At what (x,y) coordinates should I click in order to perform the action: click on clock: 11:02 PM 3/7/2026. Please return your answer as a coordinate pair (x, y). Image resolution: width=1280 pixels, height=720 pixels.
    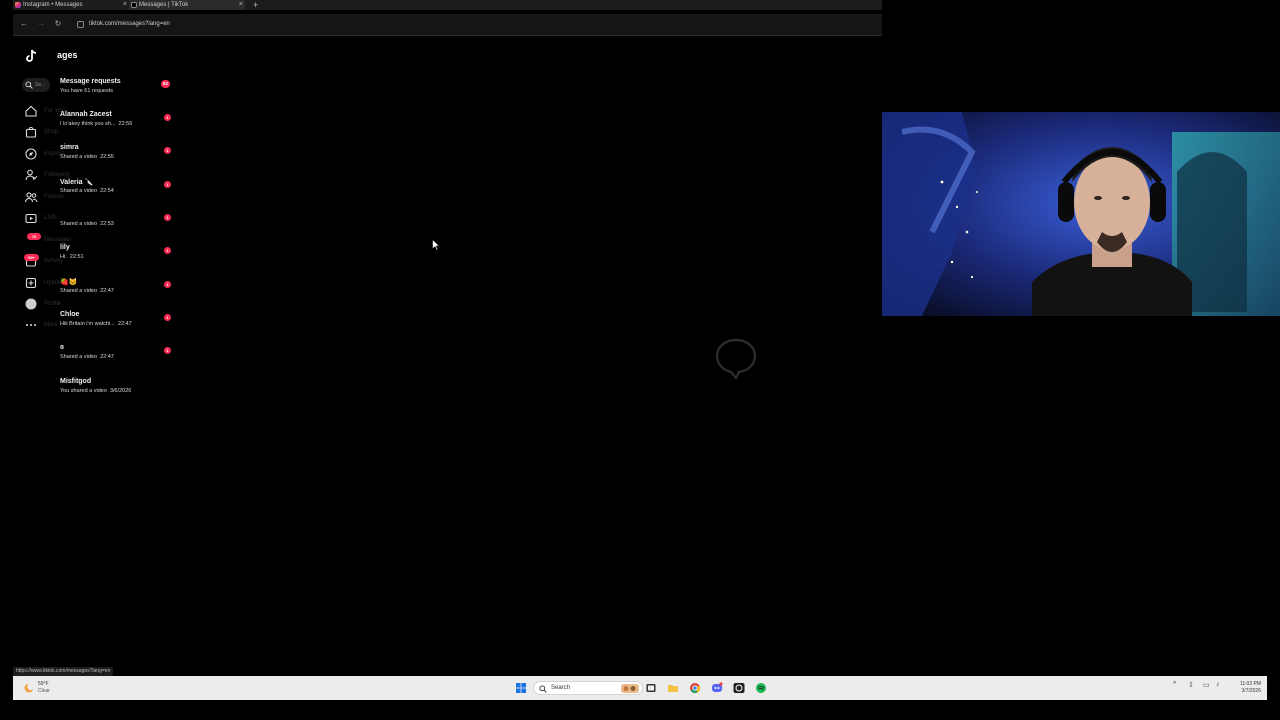
    Looking at the image, I should click on (1246, 688).